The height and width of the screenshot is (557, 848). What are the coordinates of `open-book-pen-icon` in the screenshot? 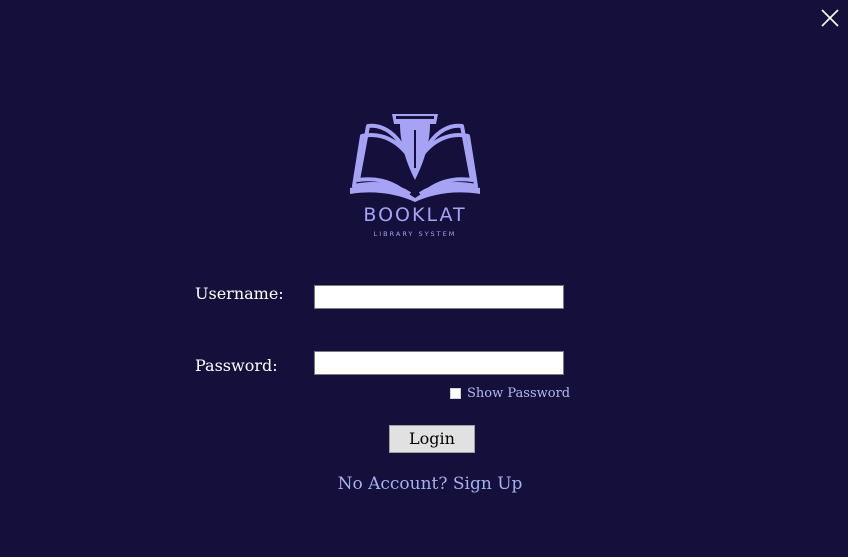 It's located at (415, 158).